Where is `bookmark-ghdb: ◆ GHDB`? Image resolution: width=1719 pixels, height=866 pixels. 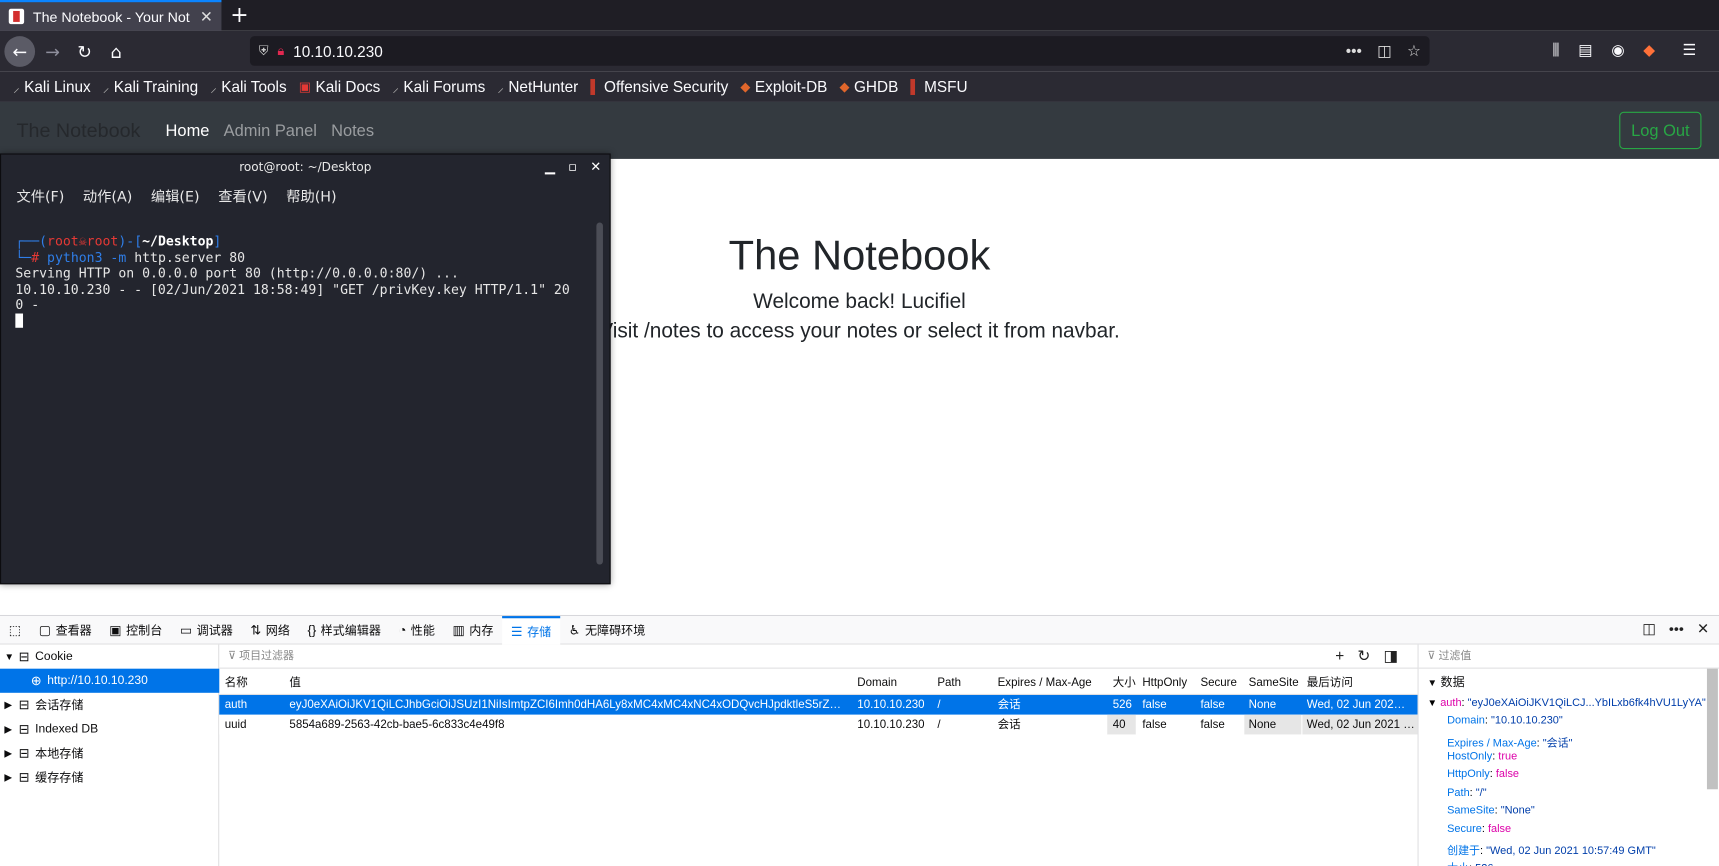 bookmark-ghdb: ◆ GHDB is located at coordinates (868, 87).